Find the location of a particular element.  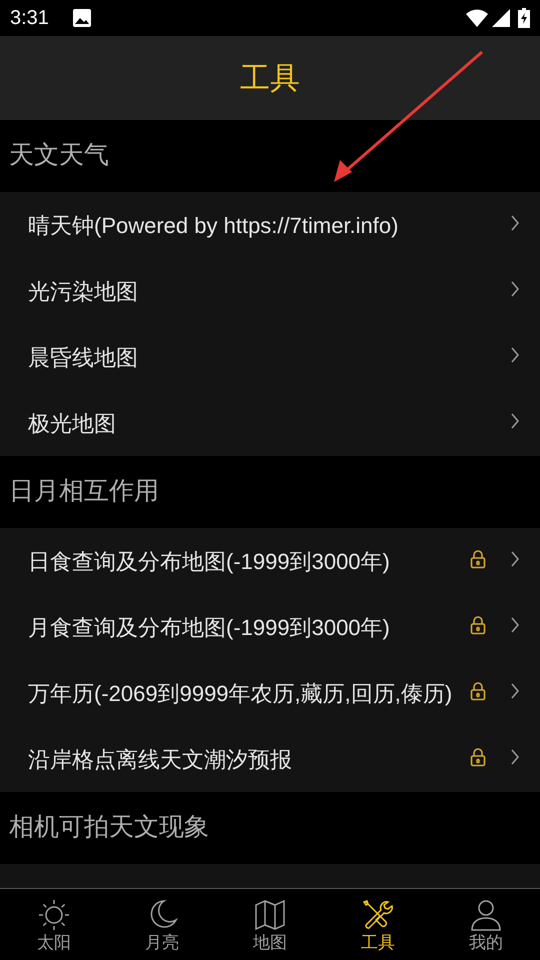

nav-tab: 工具 is located at coordinates (378, 924).